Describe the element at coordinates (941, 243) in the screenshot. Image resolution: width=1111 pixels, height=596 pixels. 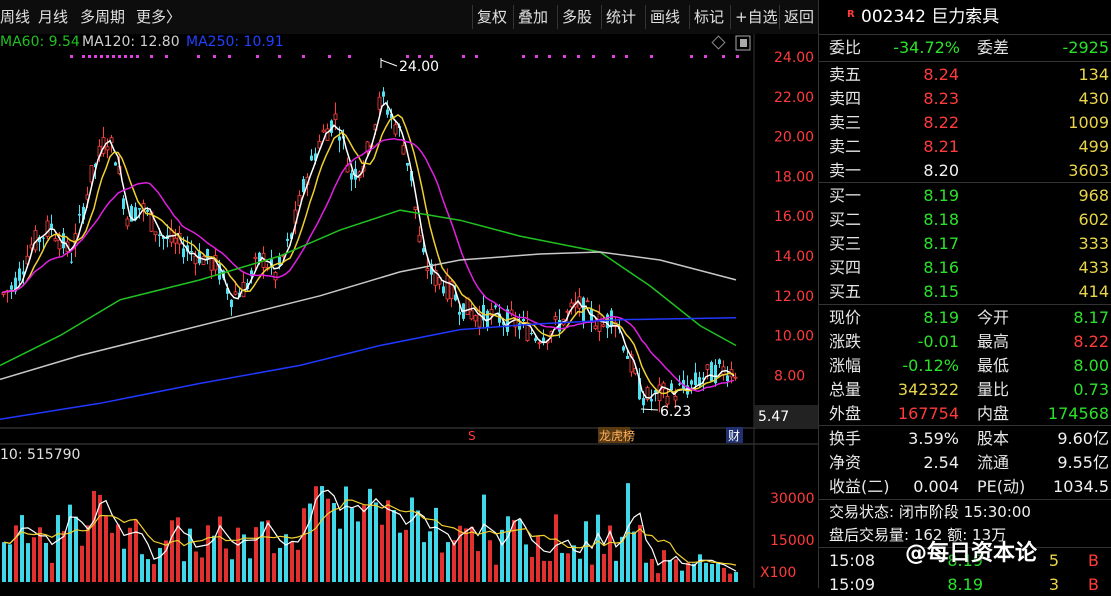
I see `buy-level-price: 8.17` at that location.